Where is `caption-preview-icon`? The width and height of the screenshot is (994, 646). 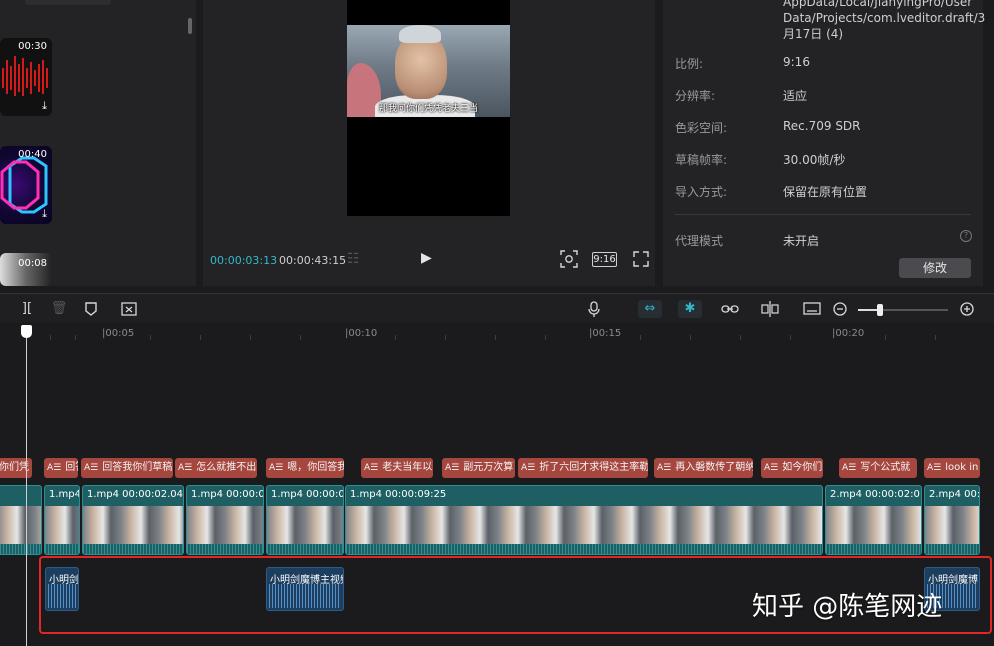 caption-preview-icon is located at coordinates (812, 309).